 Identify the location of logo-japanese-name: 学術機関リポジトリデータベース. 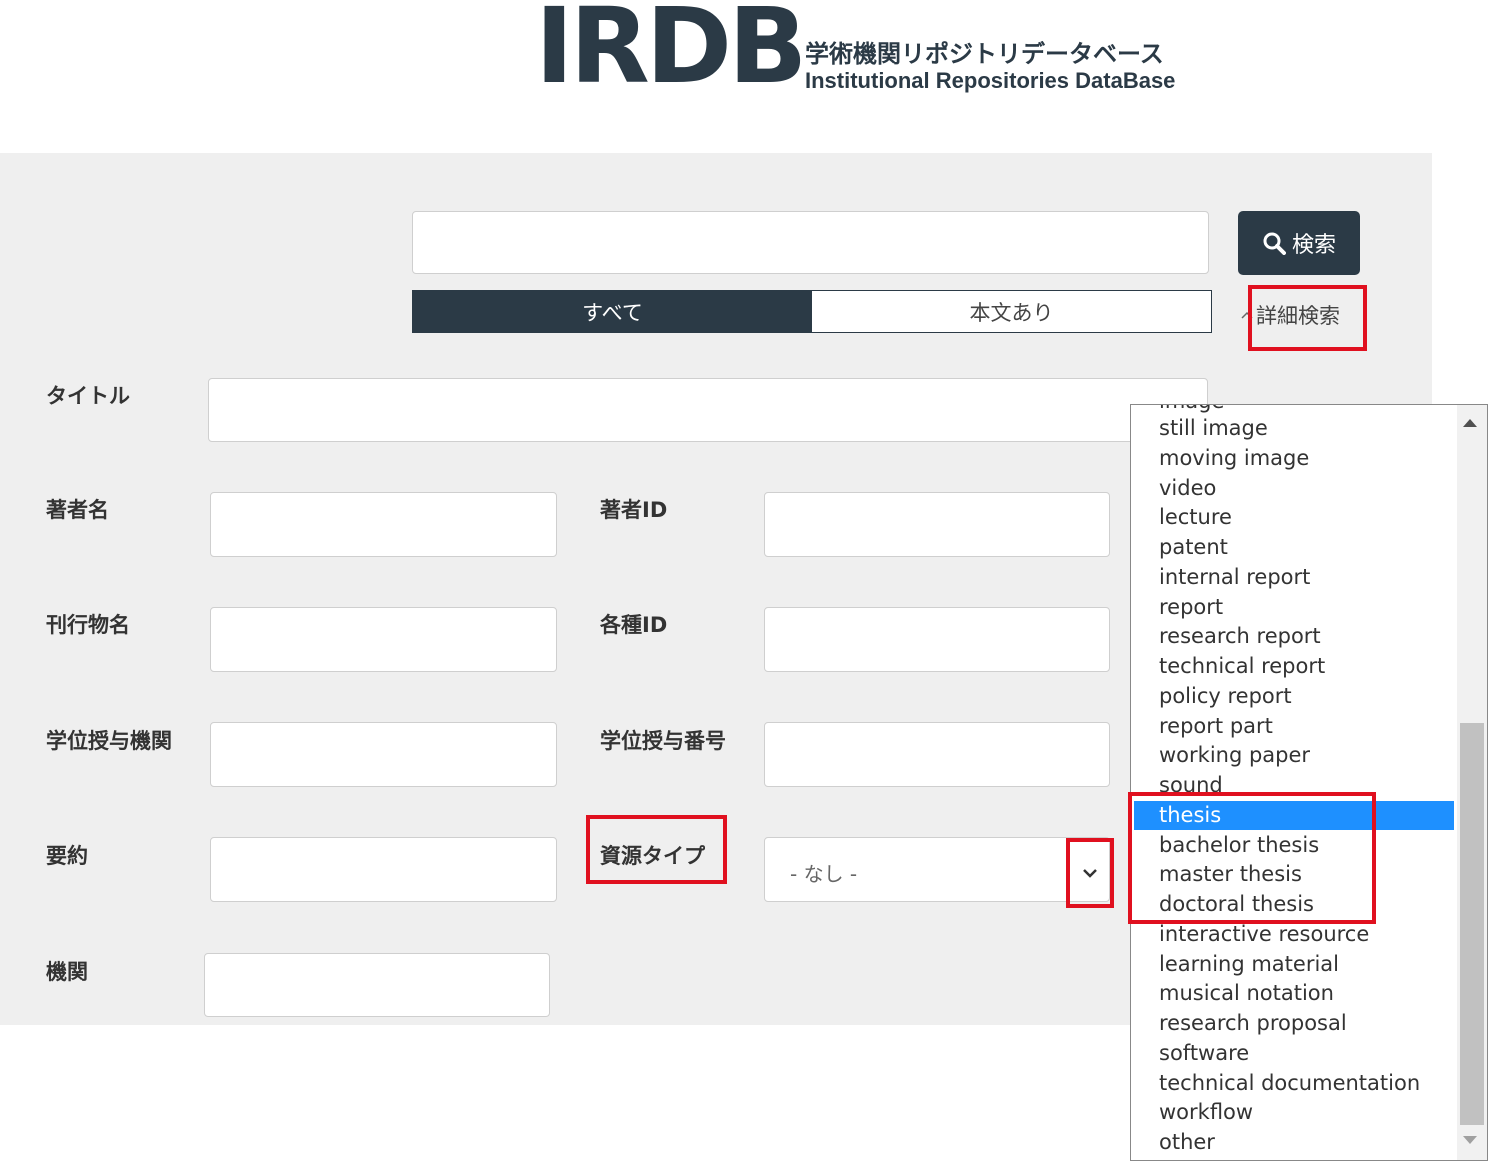
(984, 54).